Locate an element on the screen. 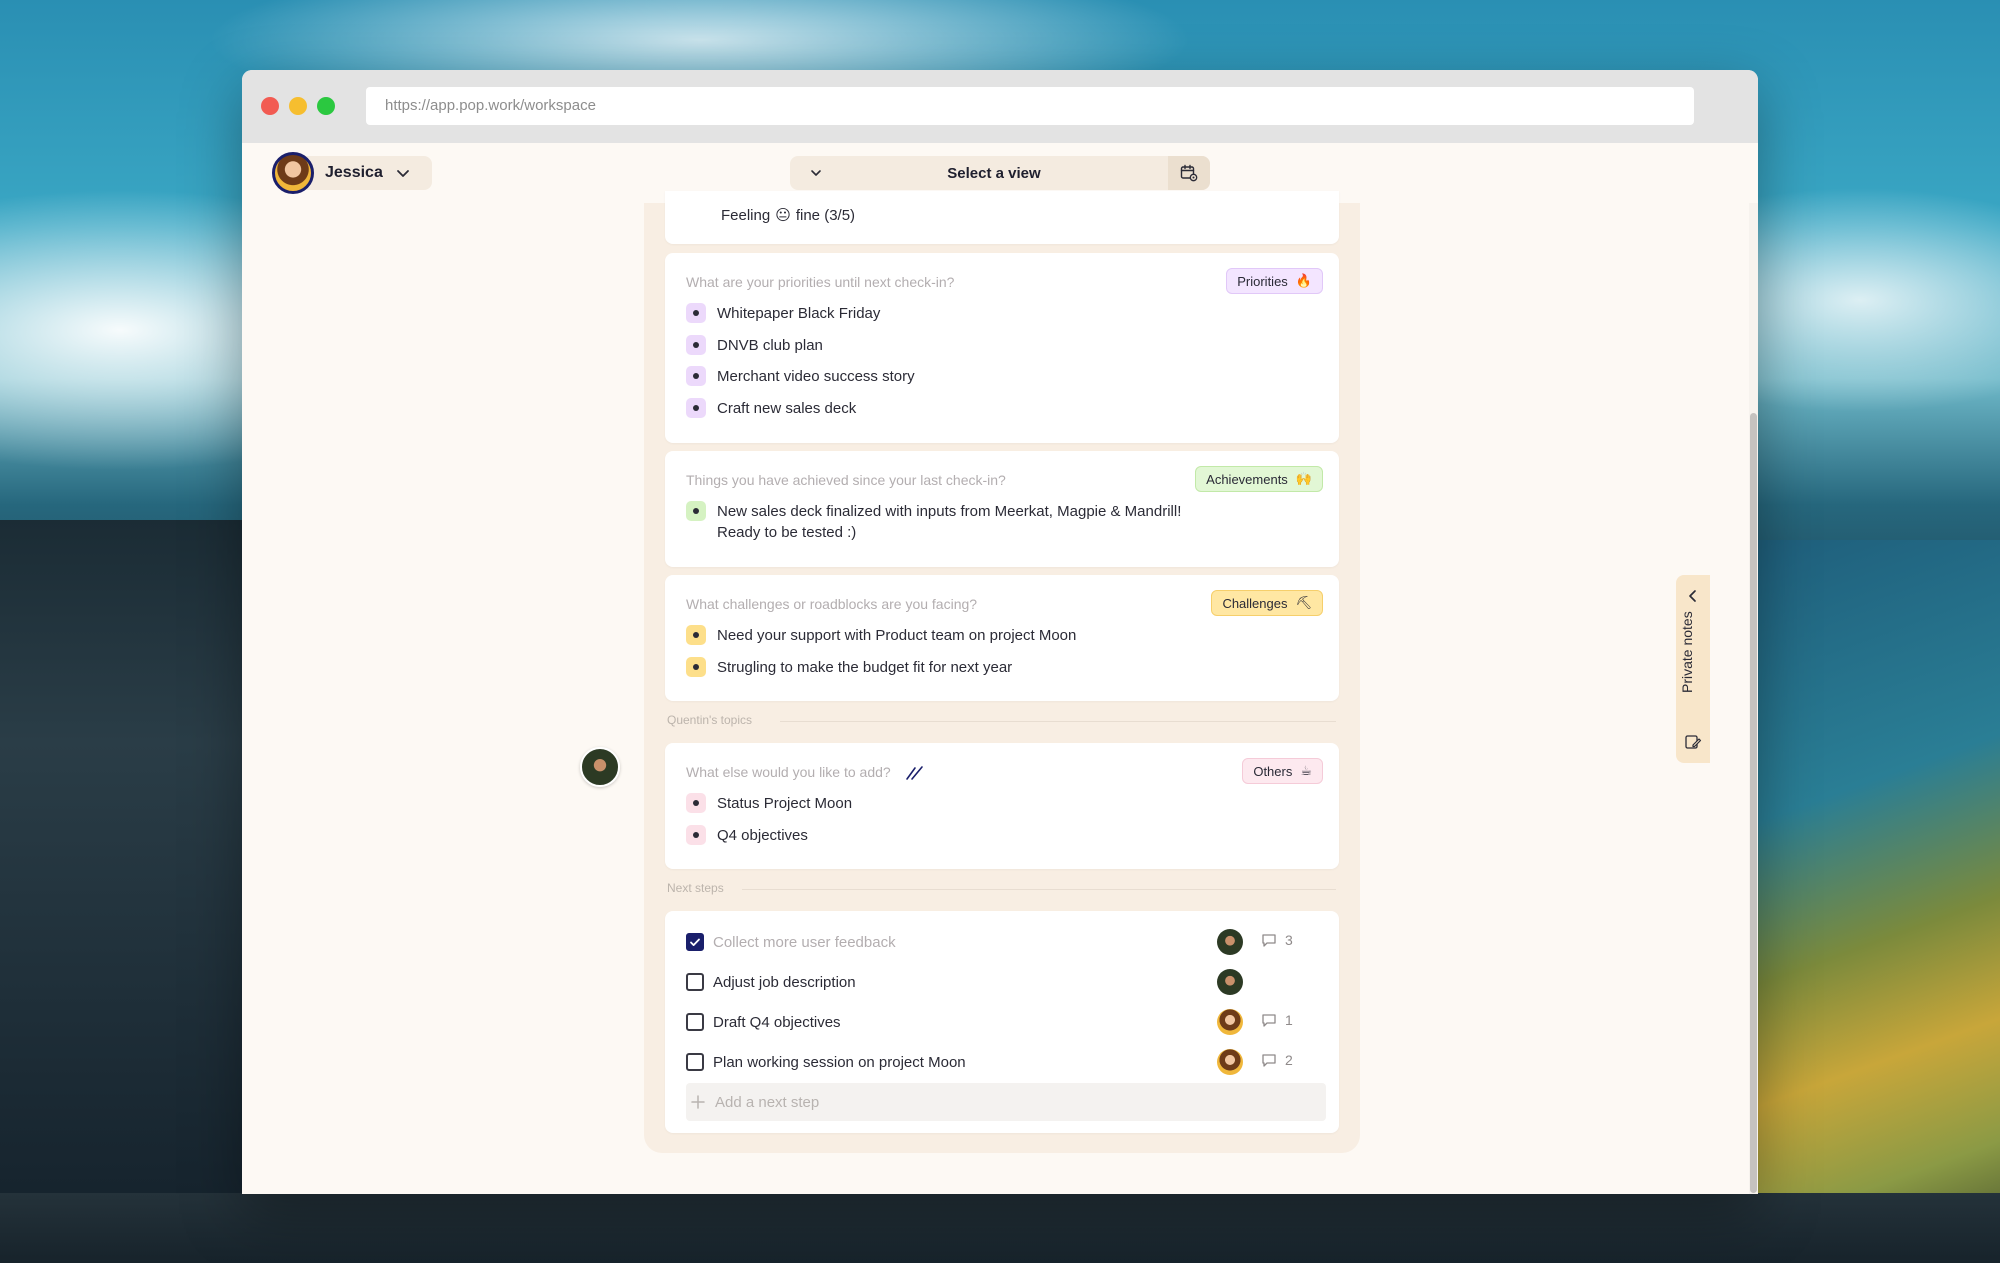 This screenshot has width=2000, height=1263. browser-titlebar: https://app.pop.work/workspace is located at coordinates (1000, 106).